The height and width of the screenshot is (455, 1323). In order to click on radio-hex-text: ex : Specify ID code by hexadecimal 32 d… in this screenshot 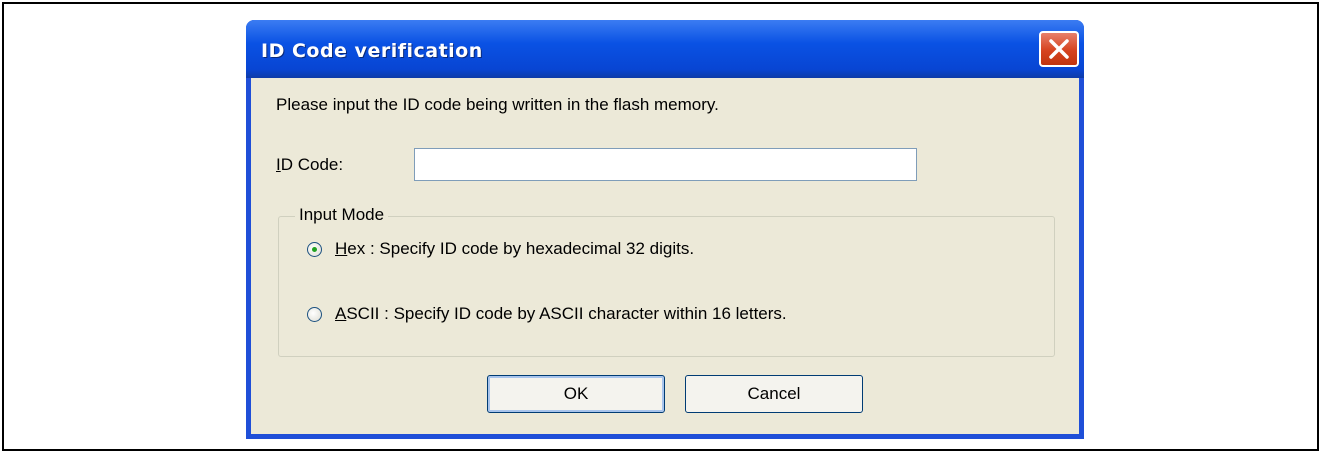, I will do `click(521, 248)`.